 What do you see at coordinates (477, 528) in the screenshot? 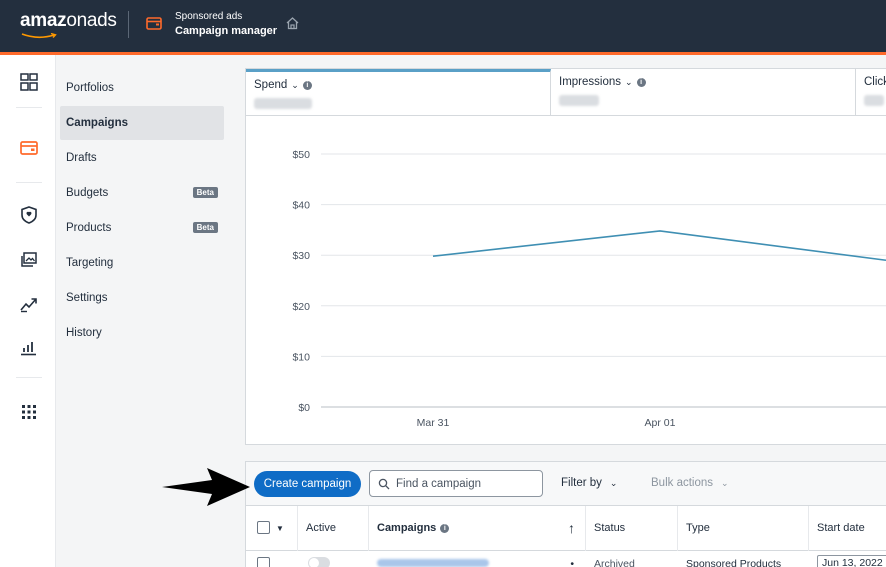
I see `column-header-campaigns: Campaigns i ↑` at bounding box center [477, 528].